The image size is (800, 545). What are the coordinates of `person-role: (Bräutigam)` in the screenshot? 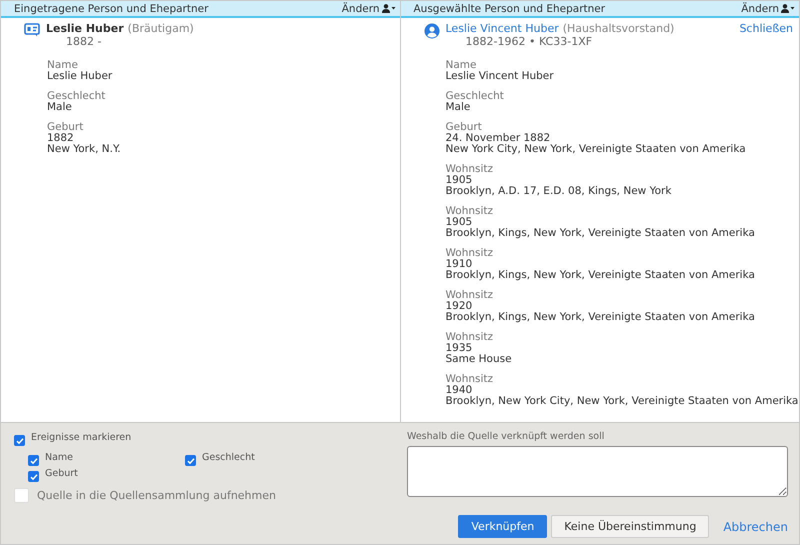 It's located at (161, 28).